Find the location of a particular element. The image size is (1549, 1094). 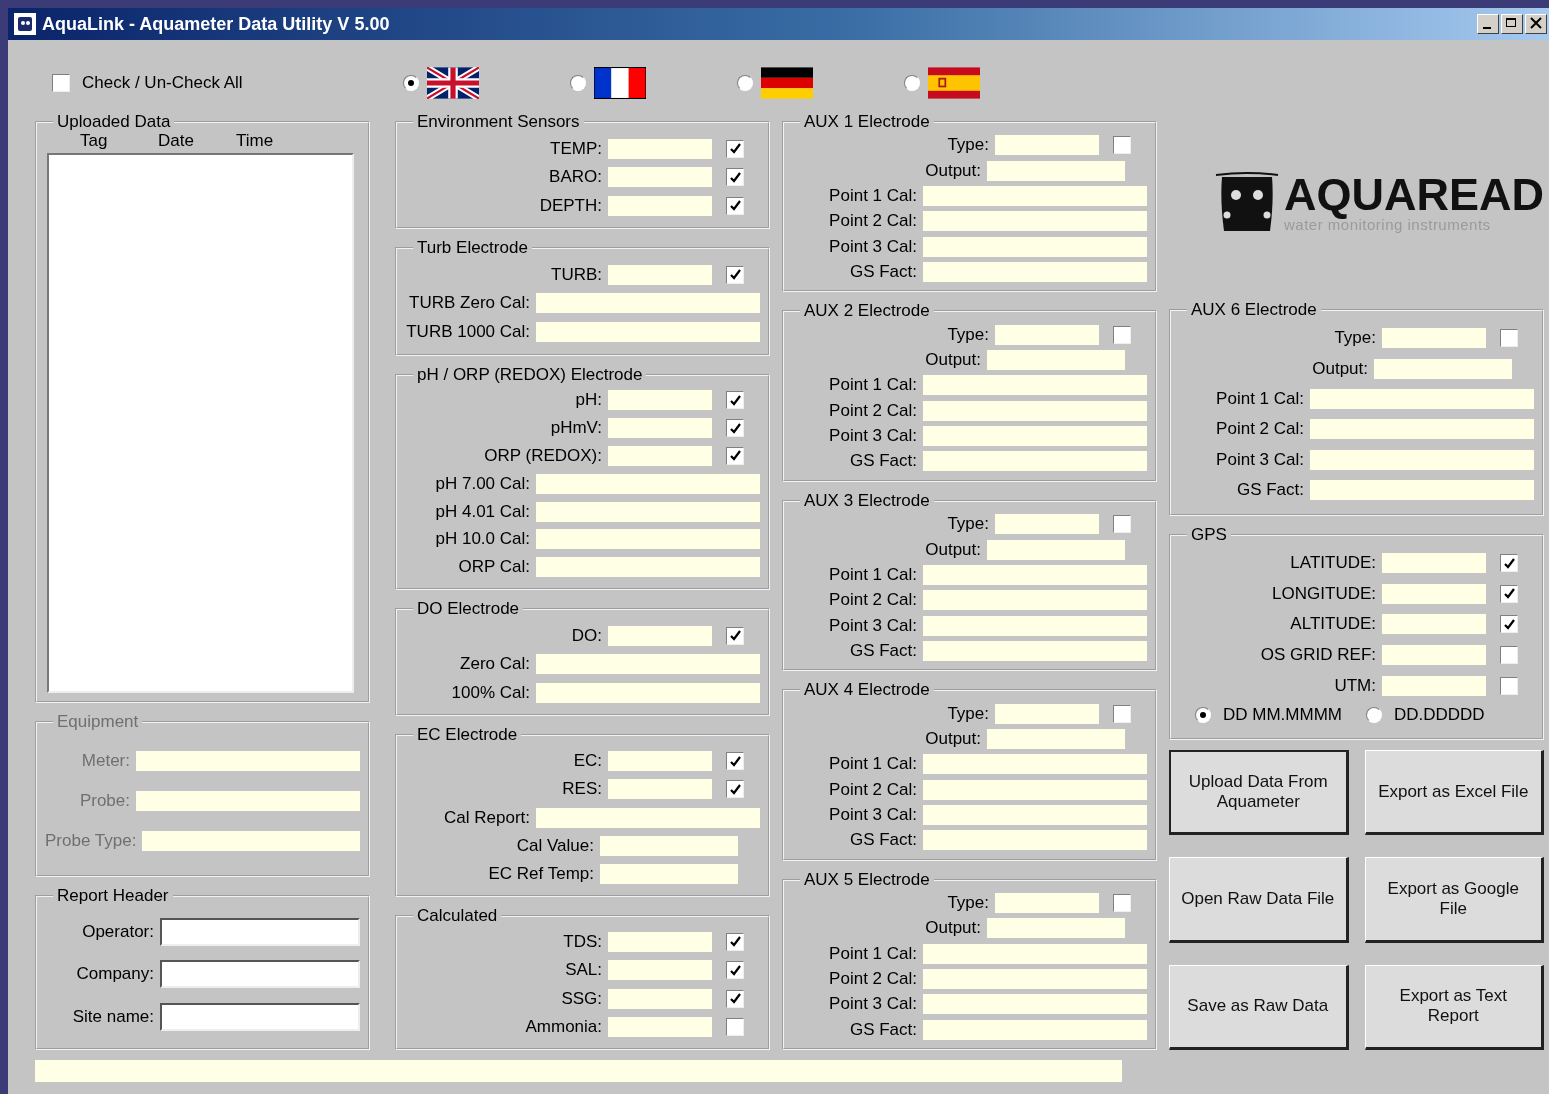

action-button: Export as Text Report is located at coordinates (1454, 1007).